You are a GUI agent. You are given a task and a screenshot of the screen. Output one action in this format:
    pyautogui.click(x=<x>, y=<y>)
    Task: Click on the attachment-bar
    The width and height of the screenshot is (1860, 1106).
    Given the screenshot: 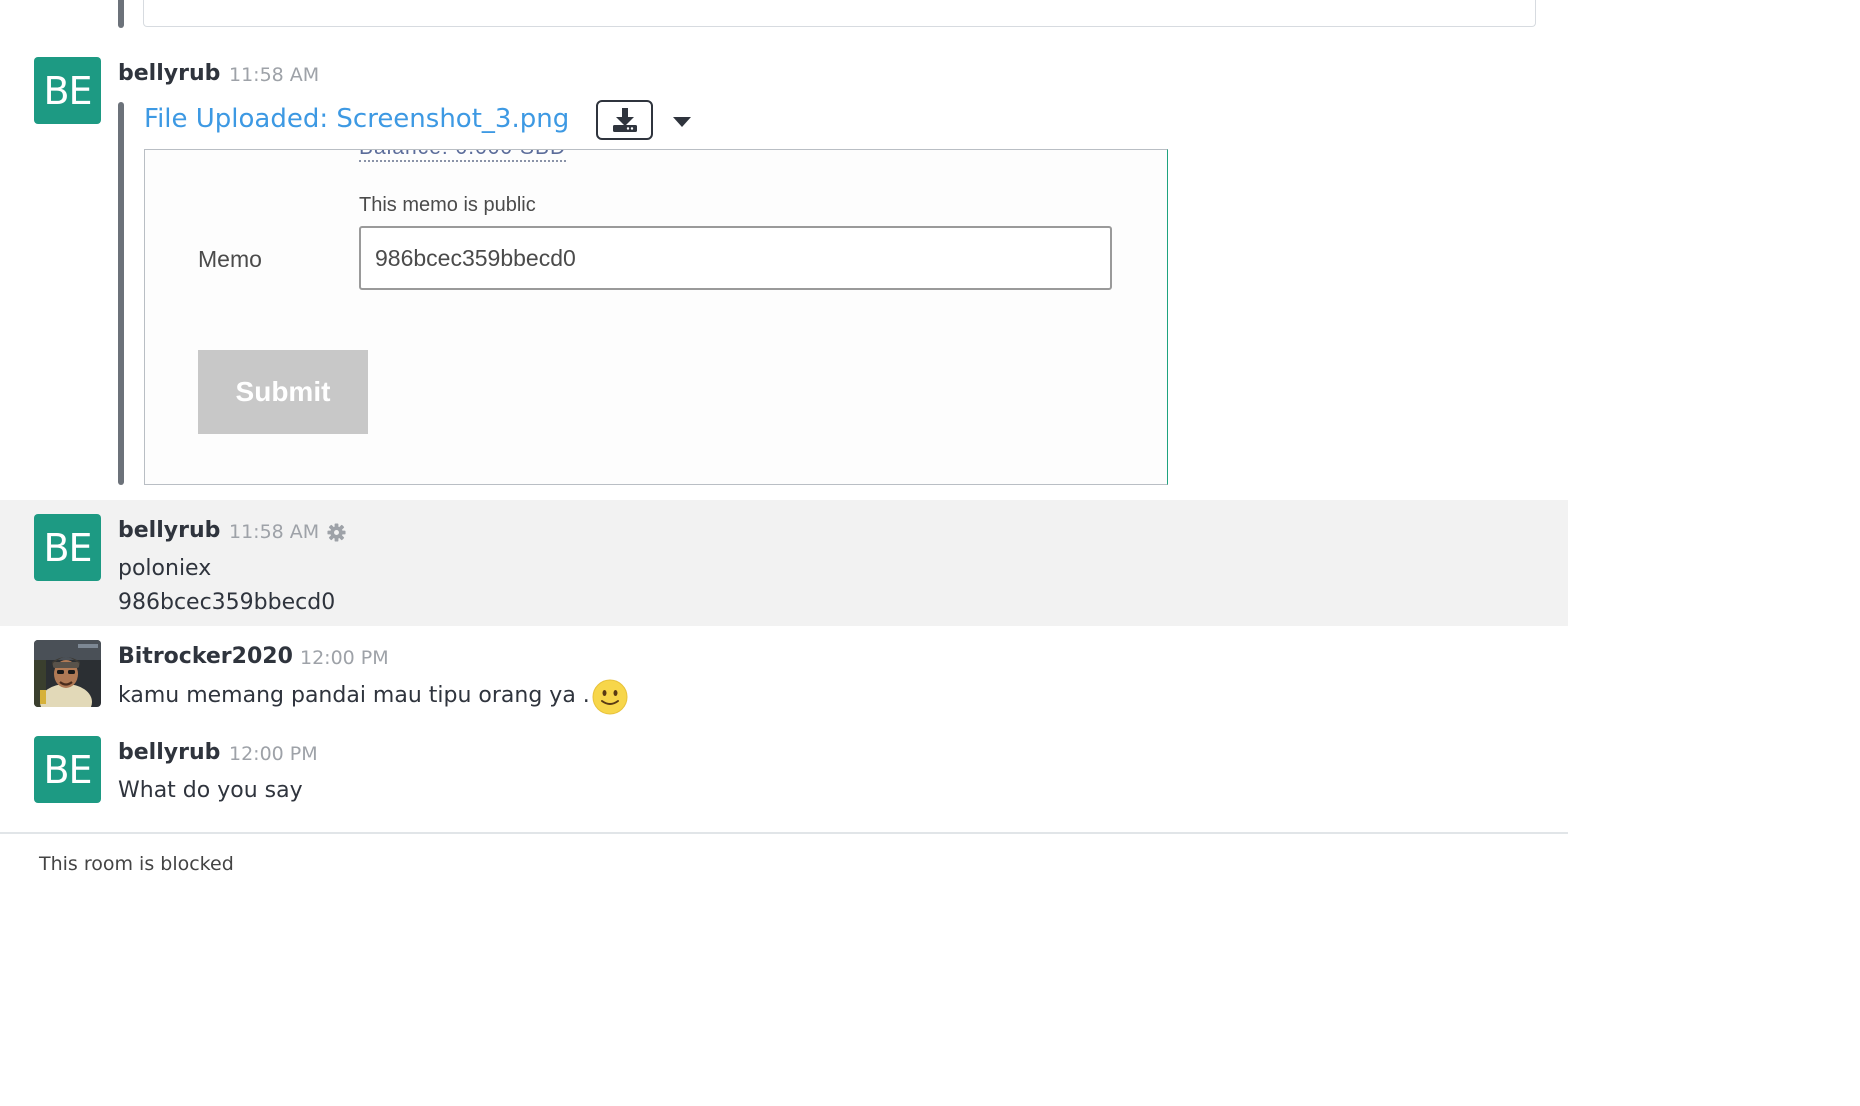 What is the action you would take?
    pyautogui.click(x=121, y=293)
    